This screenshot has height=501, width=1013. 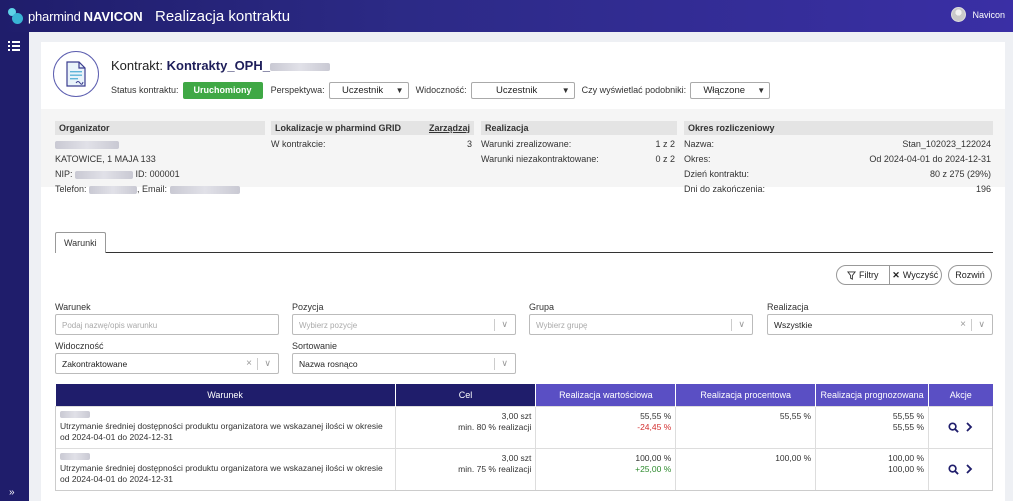 I want to click on forecast-realization-cell: 55,55 % 55,55 %, so click(x=872, y=426).